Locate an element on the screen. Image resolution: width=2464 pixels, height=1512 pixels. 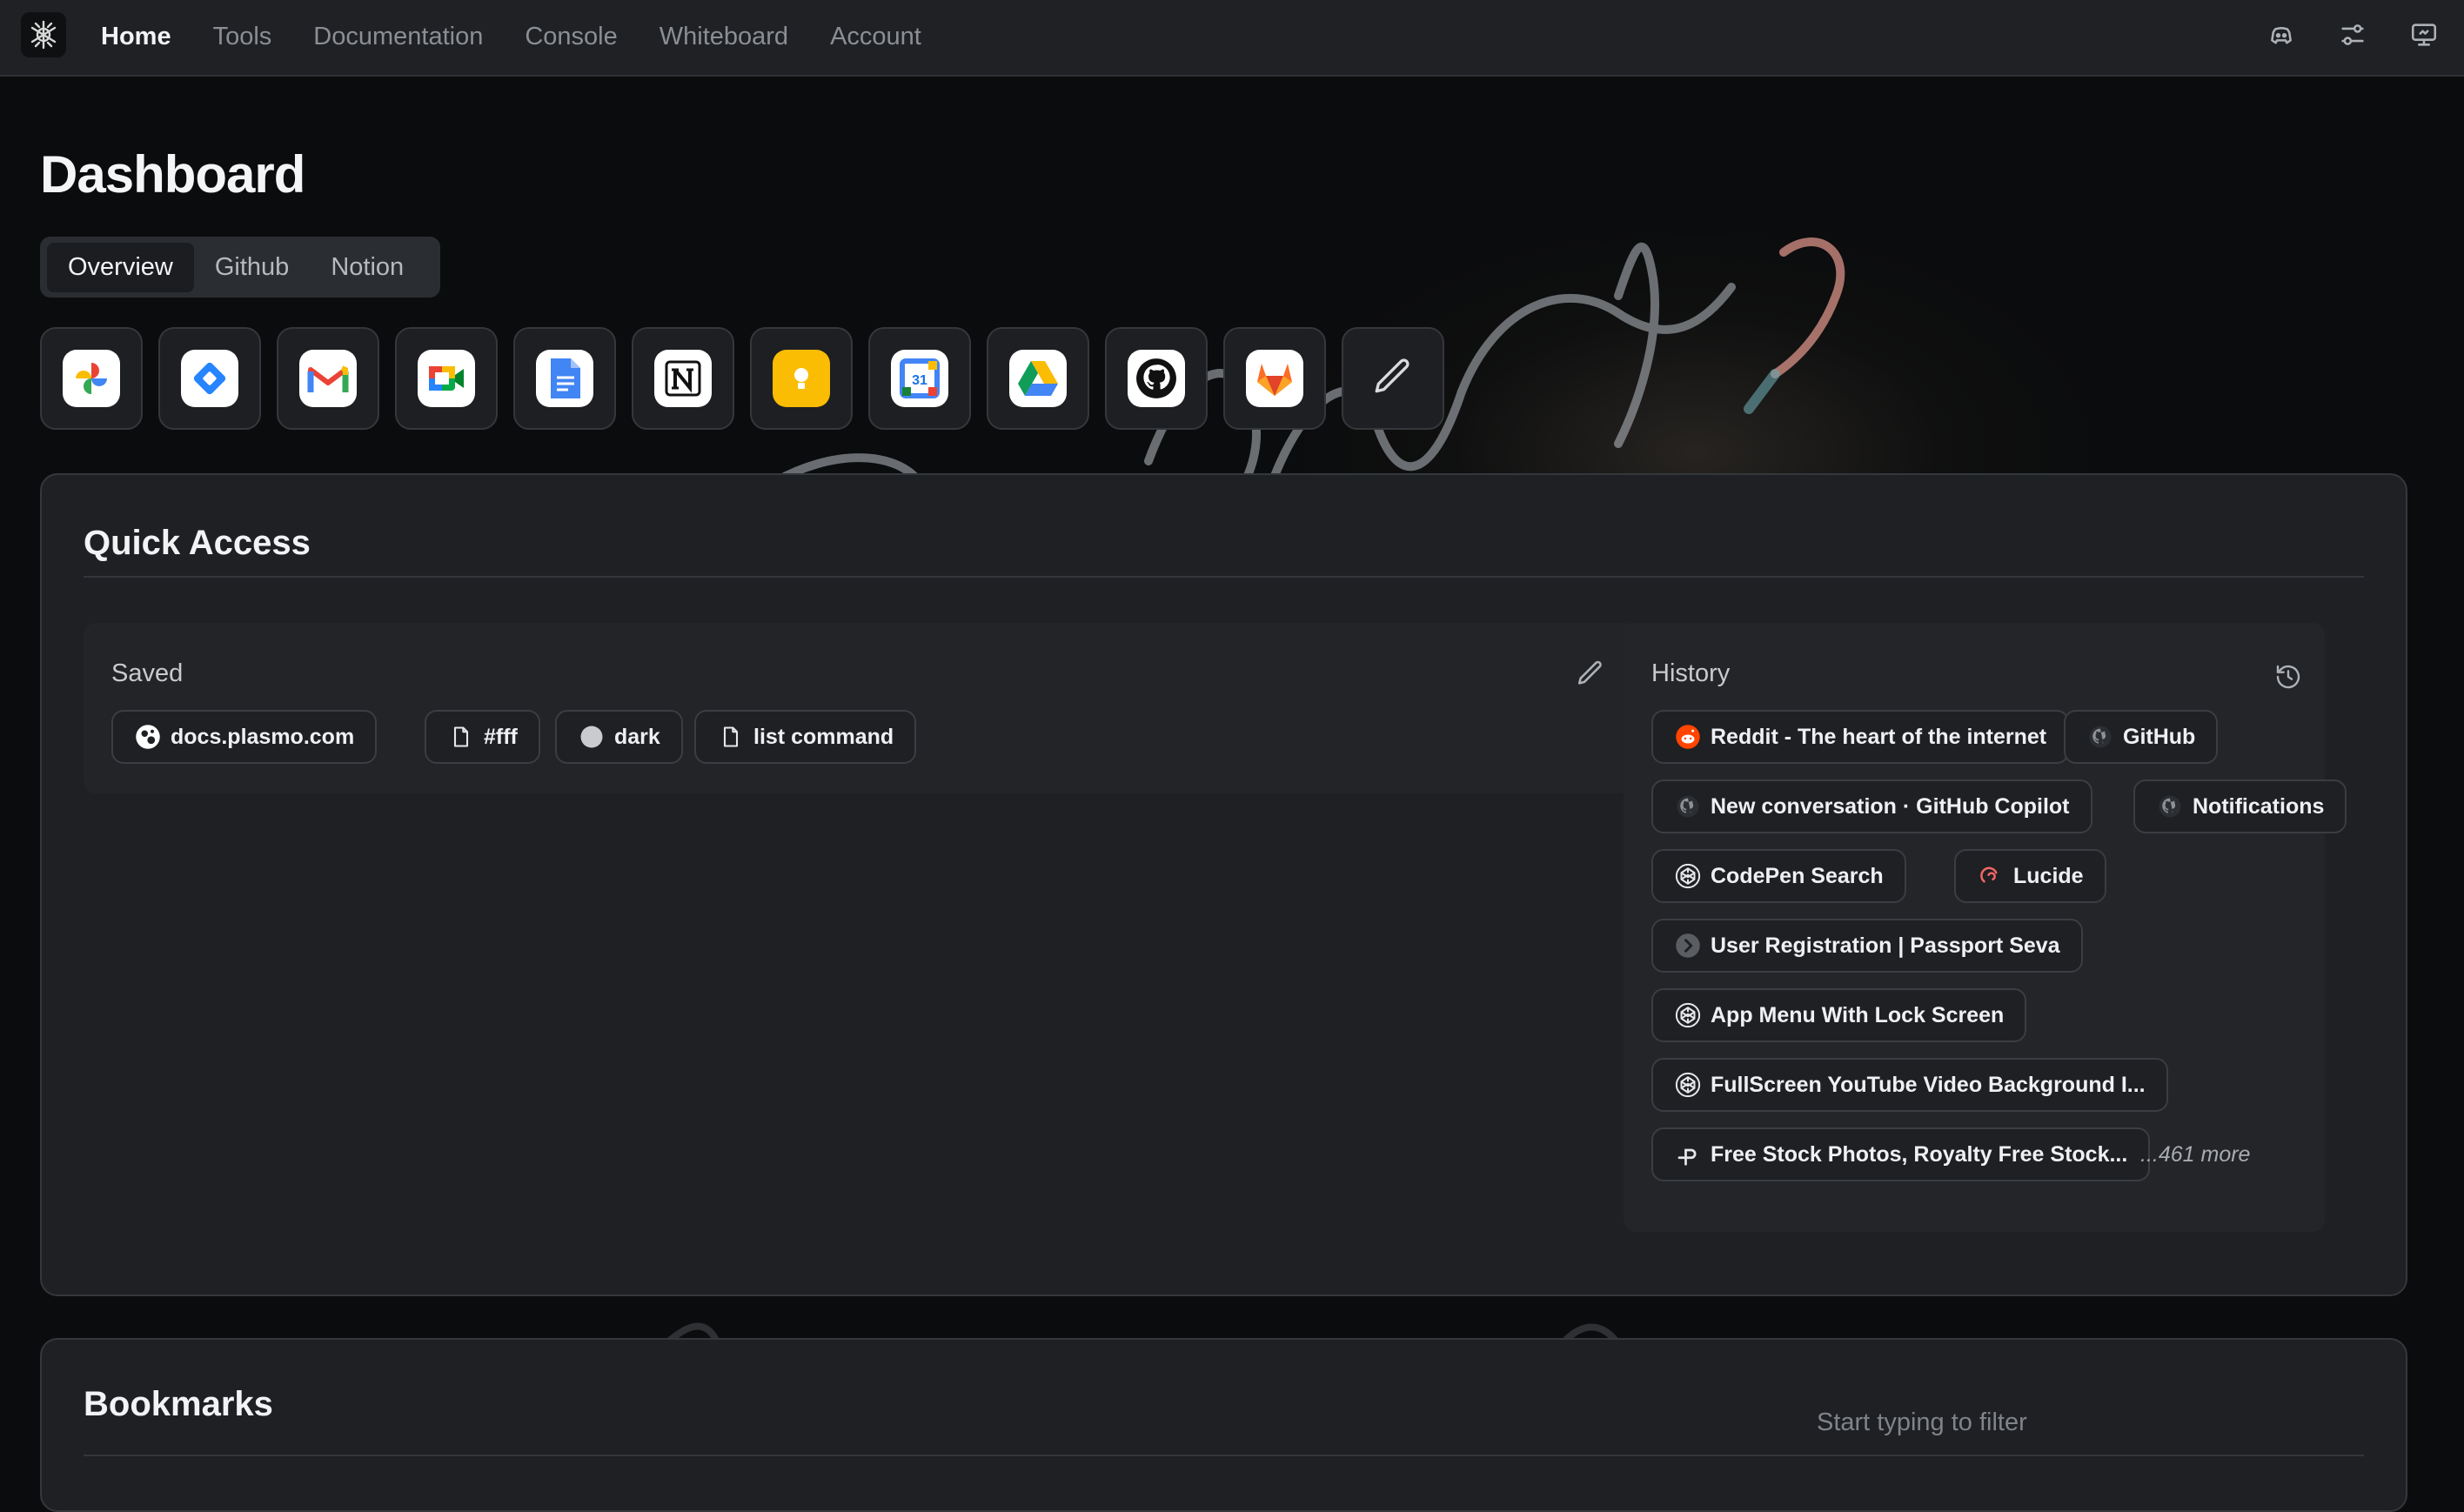
saved-label: Saved is located at coordinates (147, 673).